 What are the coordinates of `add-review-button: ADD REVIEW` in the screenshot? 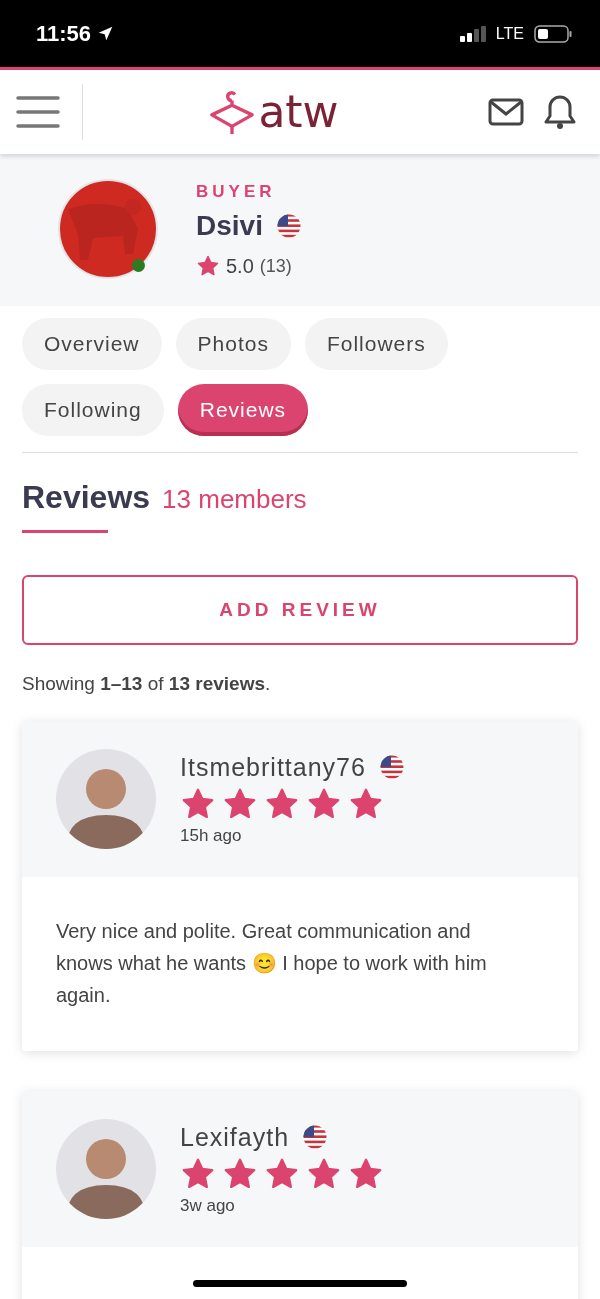 It's located at (300, 610).